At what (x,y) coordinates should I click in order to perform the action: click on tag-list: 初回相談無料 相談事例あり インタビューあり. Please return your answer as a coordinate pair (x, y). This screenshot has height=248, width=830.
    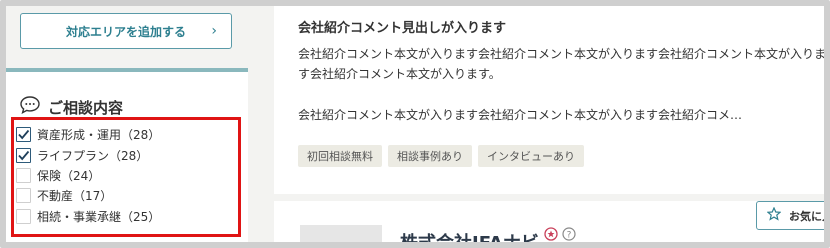
    Looking at the image, I should click on (441, 156).